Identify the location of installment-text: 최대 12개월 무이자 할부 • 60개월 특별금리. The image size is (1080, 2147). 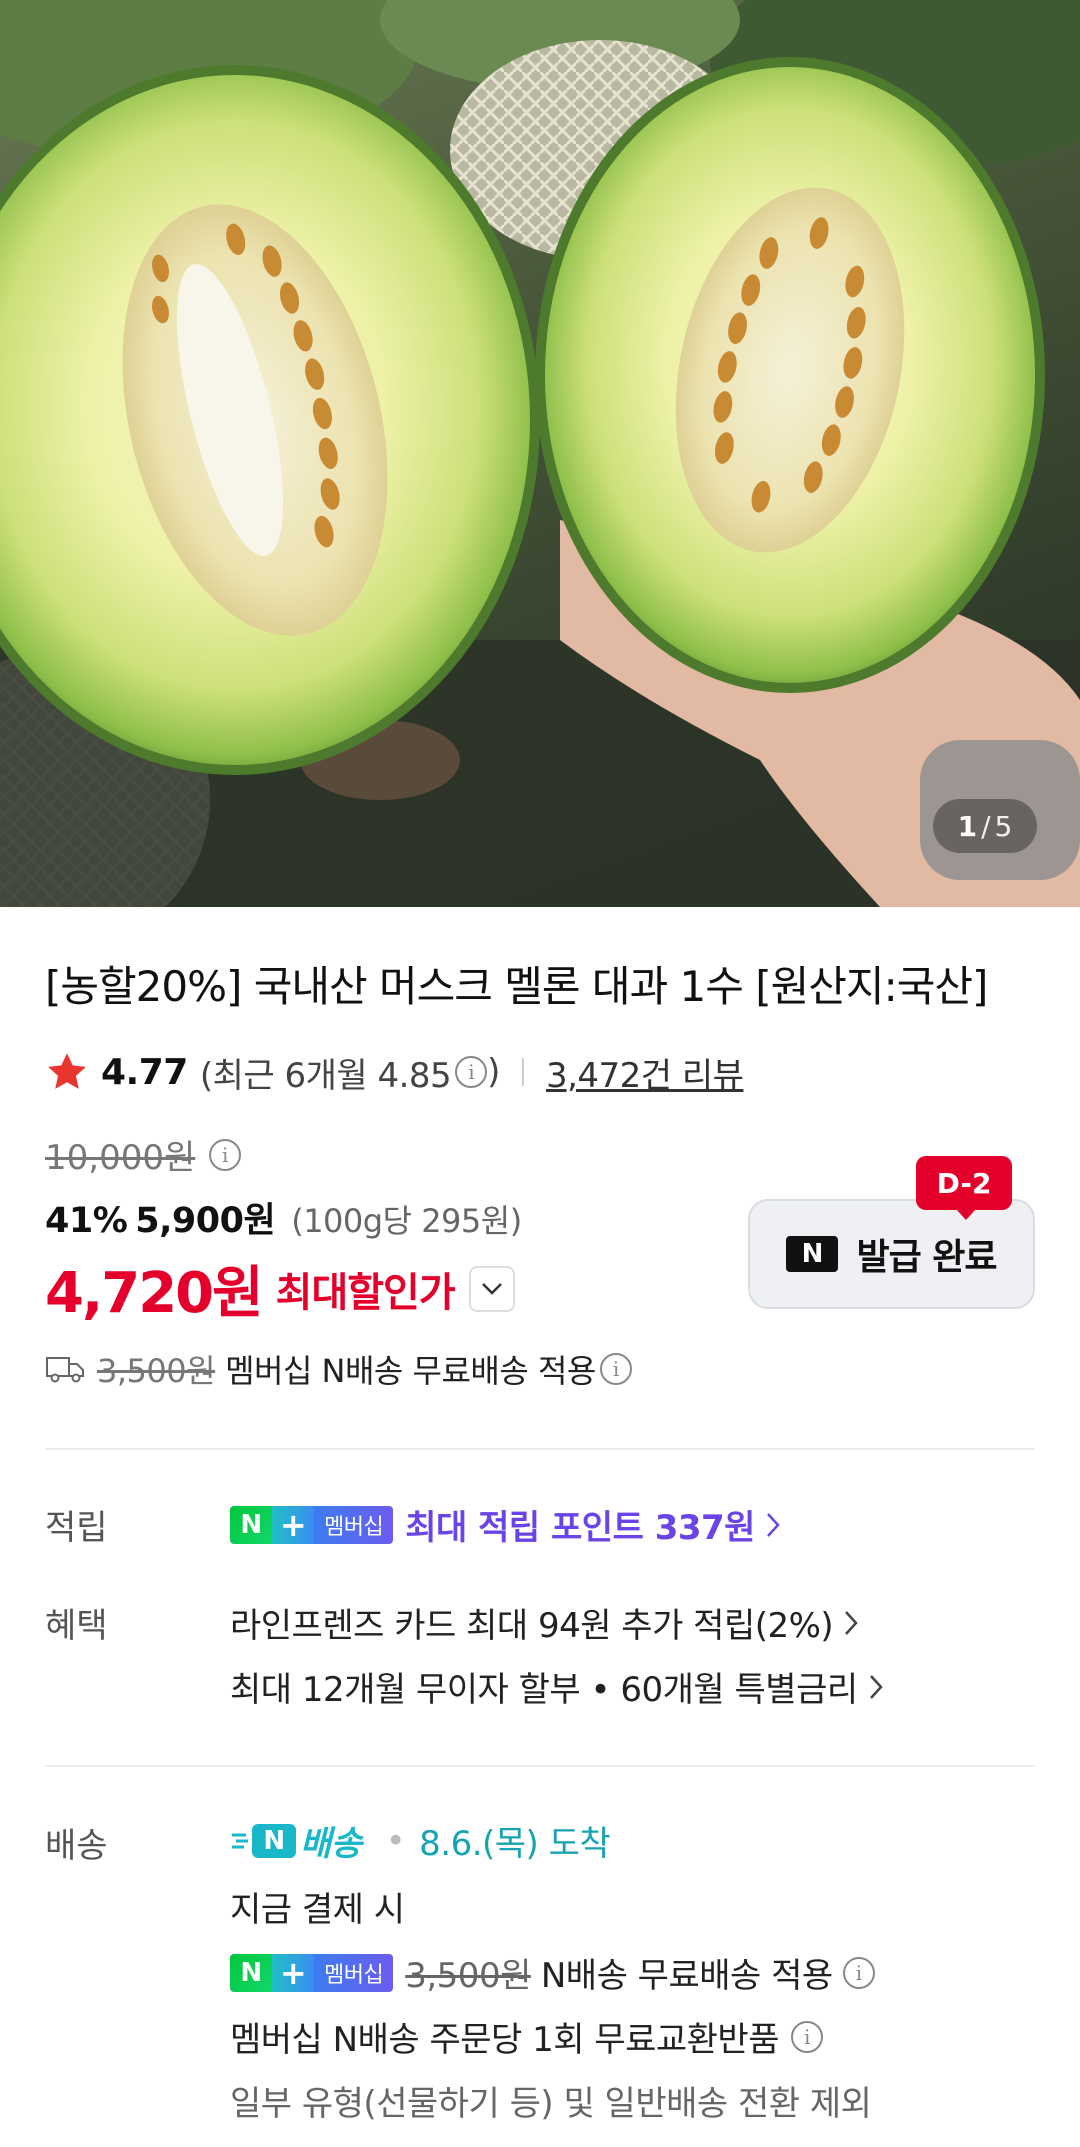
(544, 1690).